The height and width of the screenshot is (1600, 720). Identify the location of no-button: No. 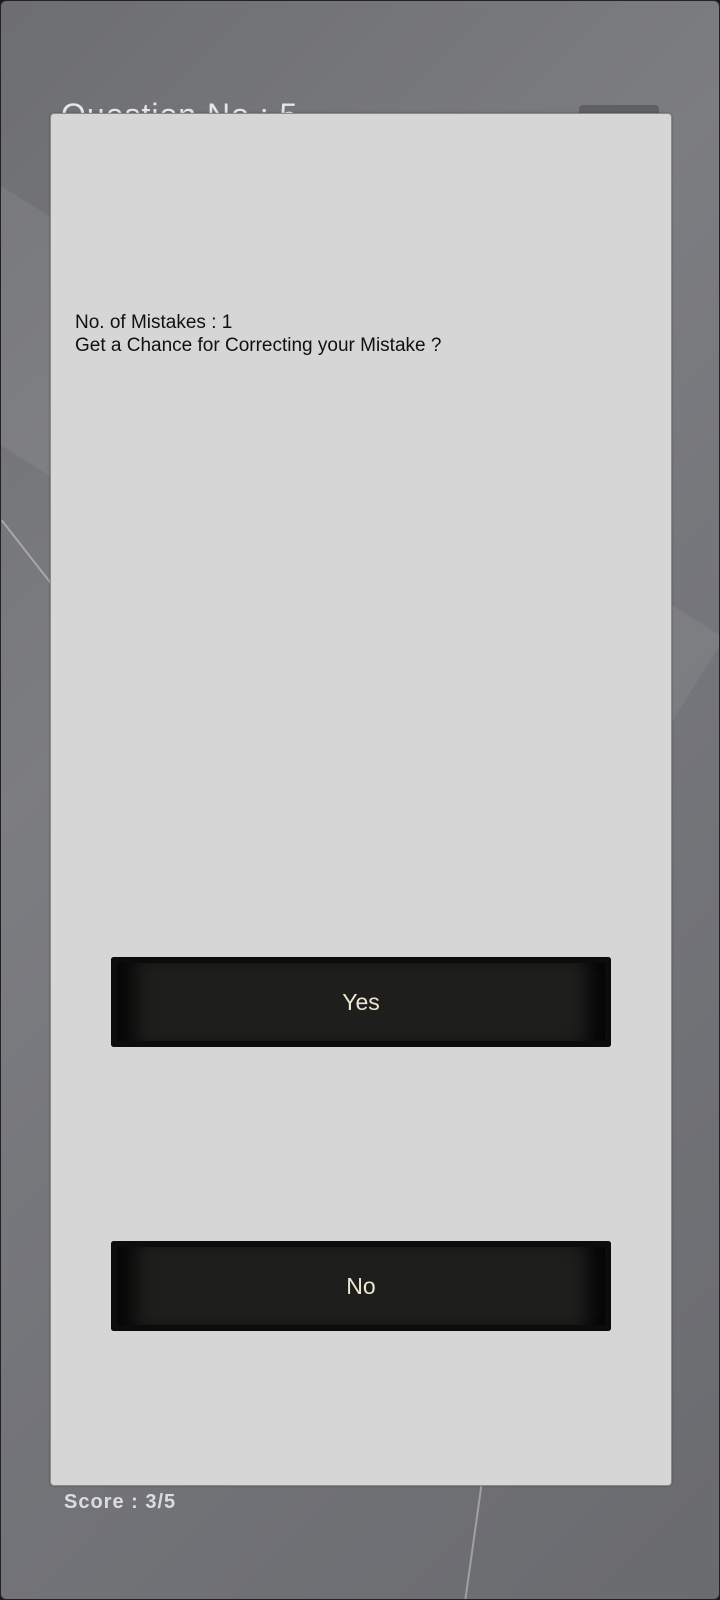
(361, 1286).